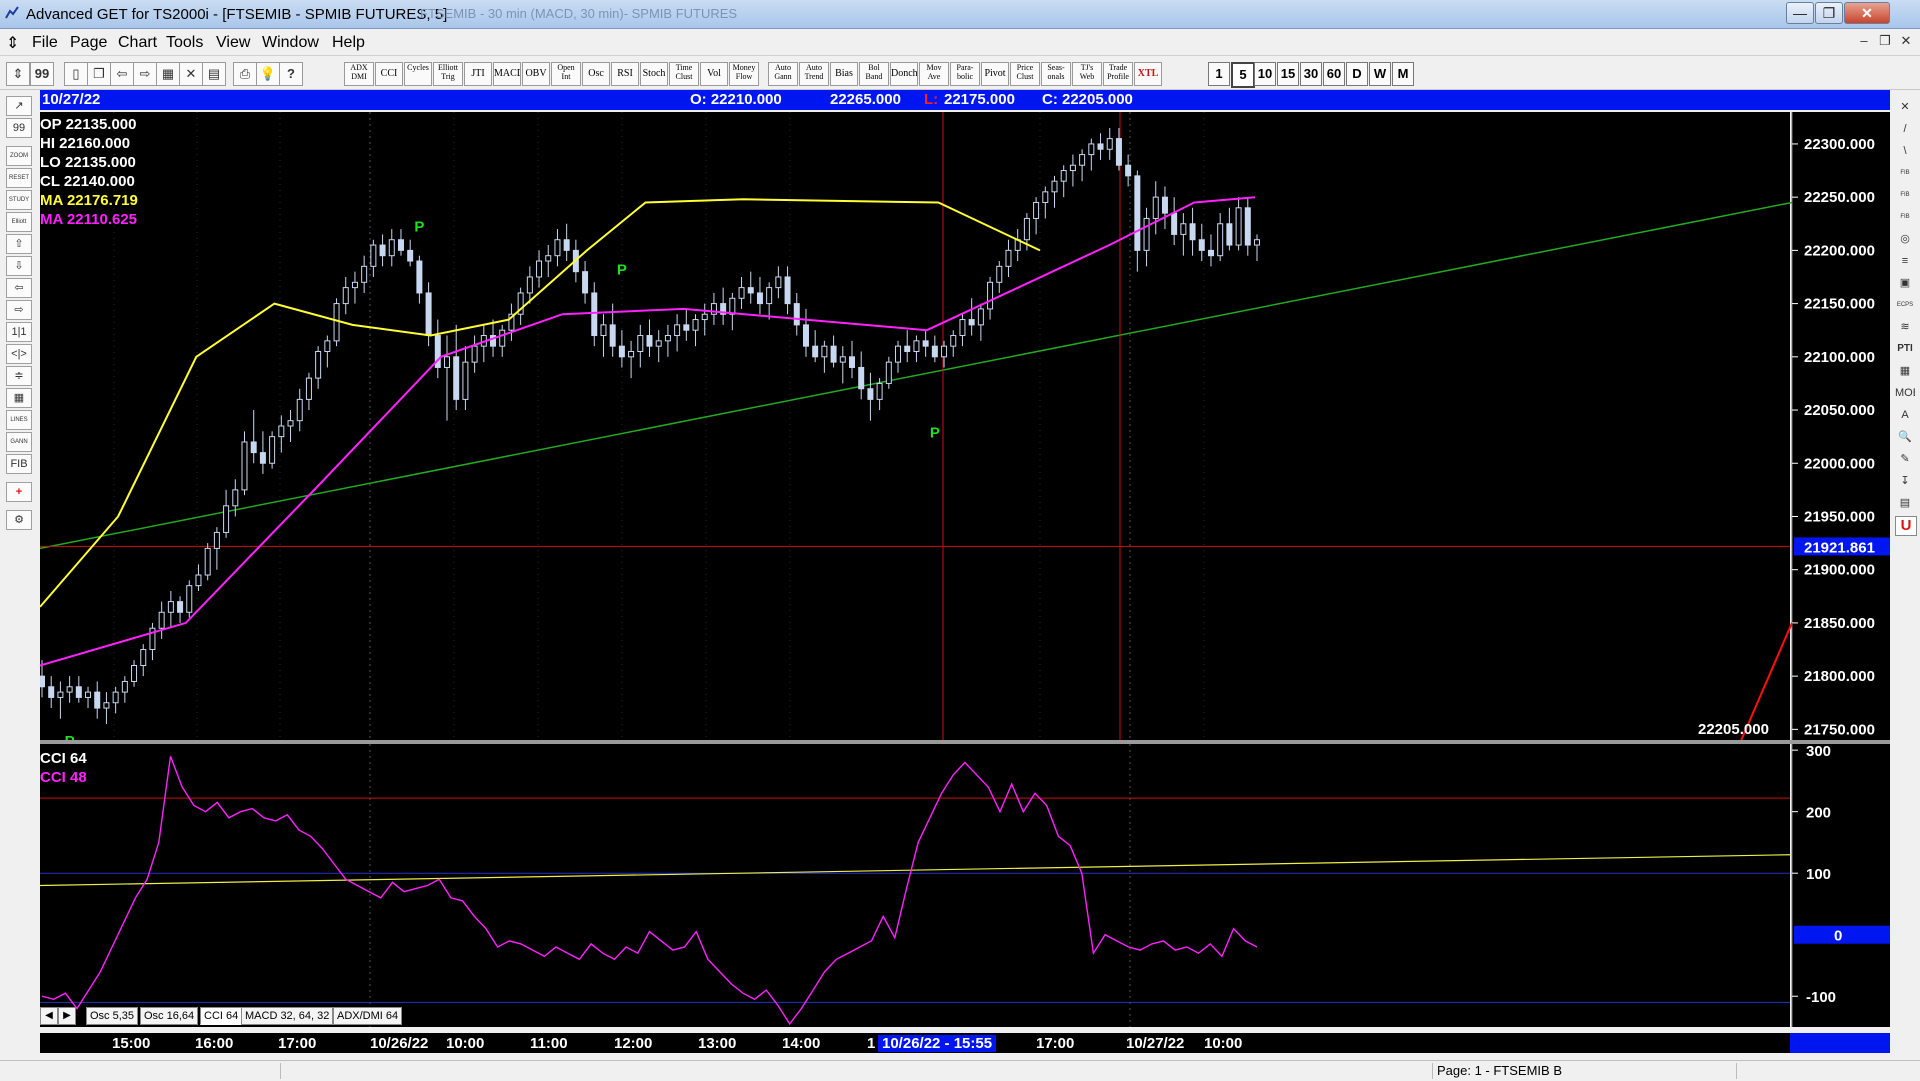 The height and width of the screenshot is (1081, 1920). I want to click on timeframe-button: M, so click(1403, 74).